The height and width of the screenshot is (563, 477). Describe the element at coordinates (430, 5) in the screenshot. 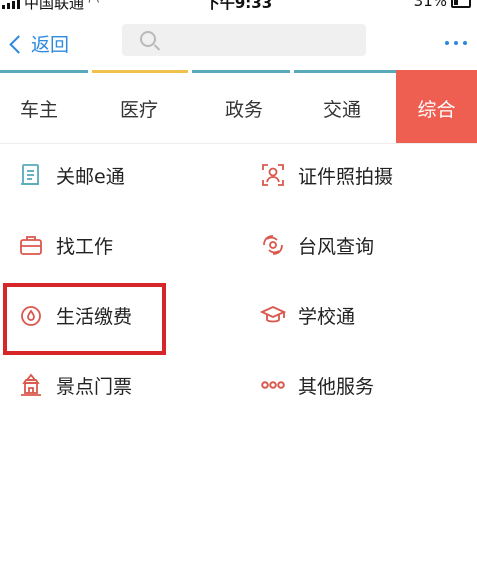

I see `battery-percent: 31%` at that location.